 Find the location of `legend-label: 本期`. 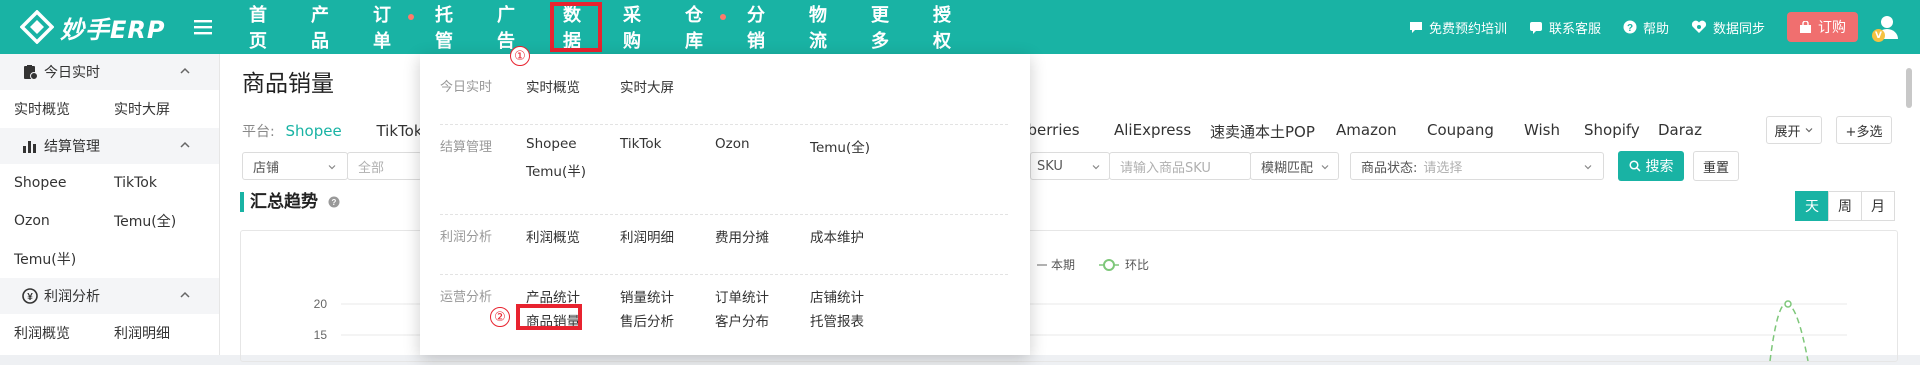

legend-label: 本期 is located at coordinates (1063, 265).